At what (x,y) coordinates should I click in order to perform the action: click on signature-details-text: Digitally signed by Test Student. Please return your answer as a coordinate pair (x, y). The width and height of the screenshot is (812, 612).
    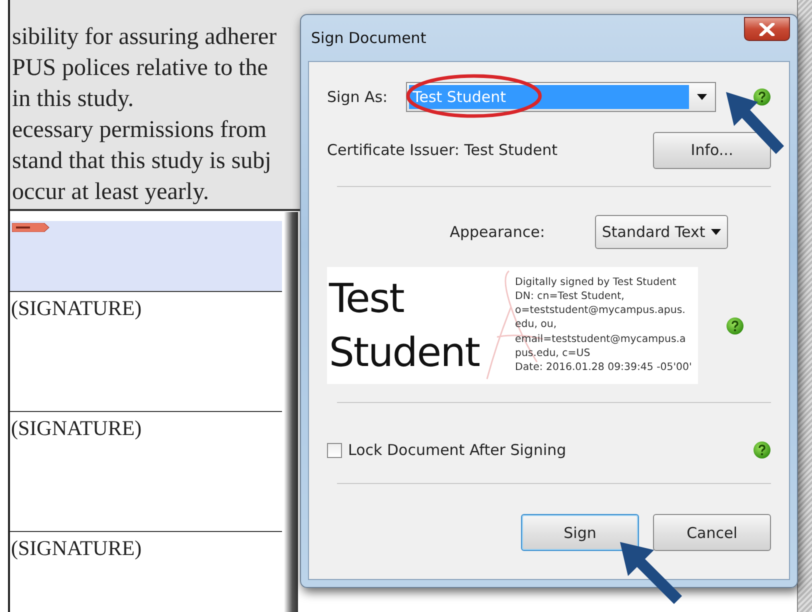
    Looking at the image, I should click on (596, 283).